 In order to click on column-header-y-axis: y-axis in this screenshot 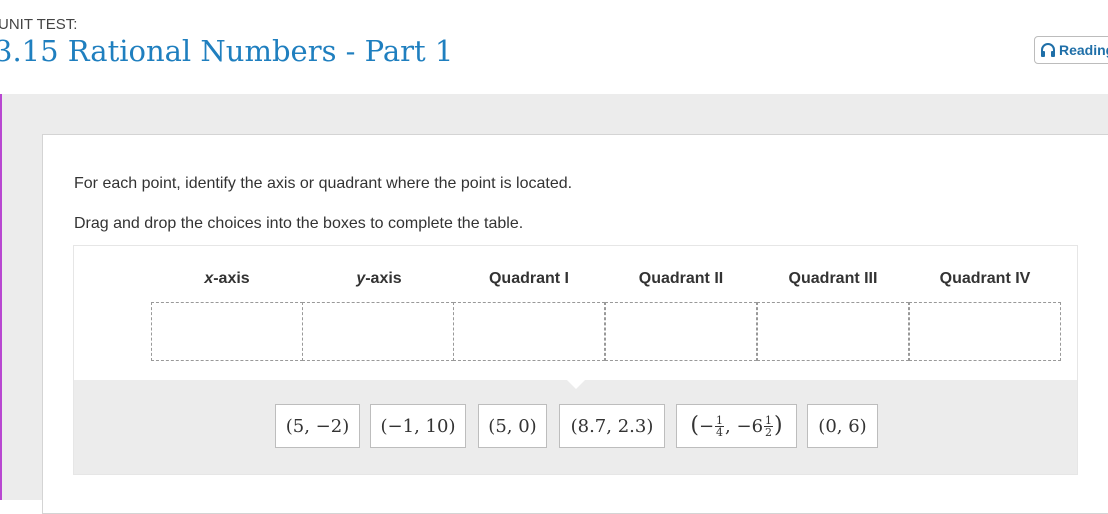, I will do `click(379, 278)`.